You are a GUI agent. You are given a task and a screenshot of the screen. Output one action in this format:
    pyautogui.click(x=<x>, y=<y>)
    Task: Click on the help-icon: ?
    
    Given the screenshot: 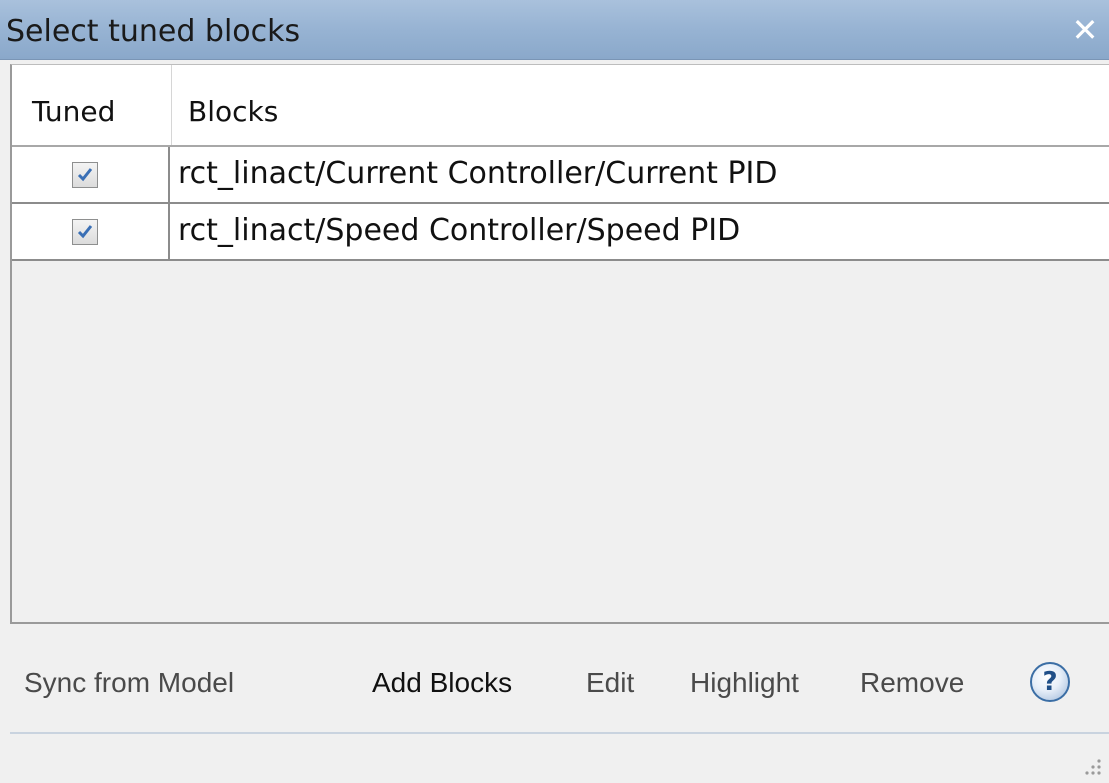 What is the action you would take?
    pyautogui.click(x=1050, y=682)
    